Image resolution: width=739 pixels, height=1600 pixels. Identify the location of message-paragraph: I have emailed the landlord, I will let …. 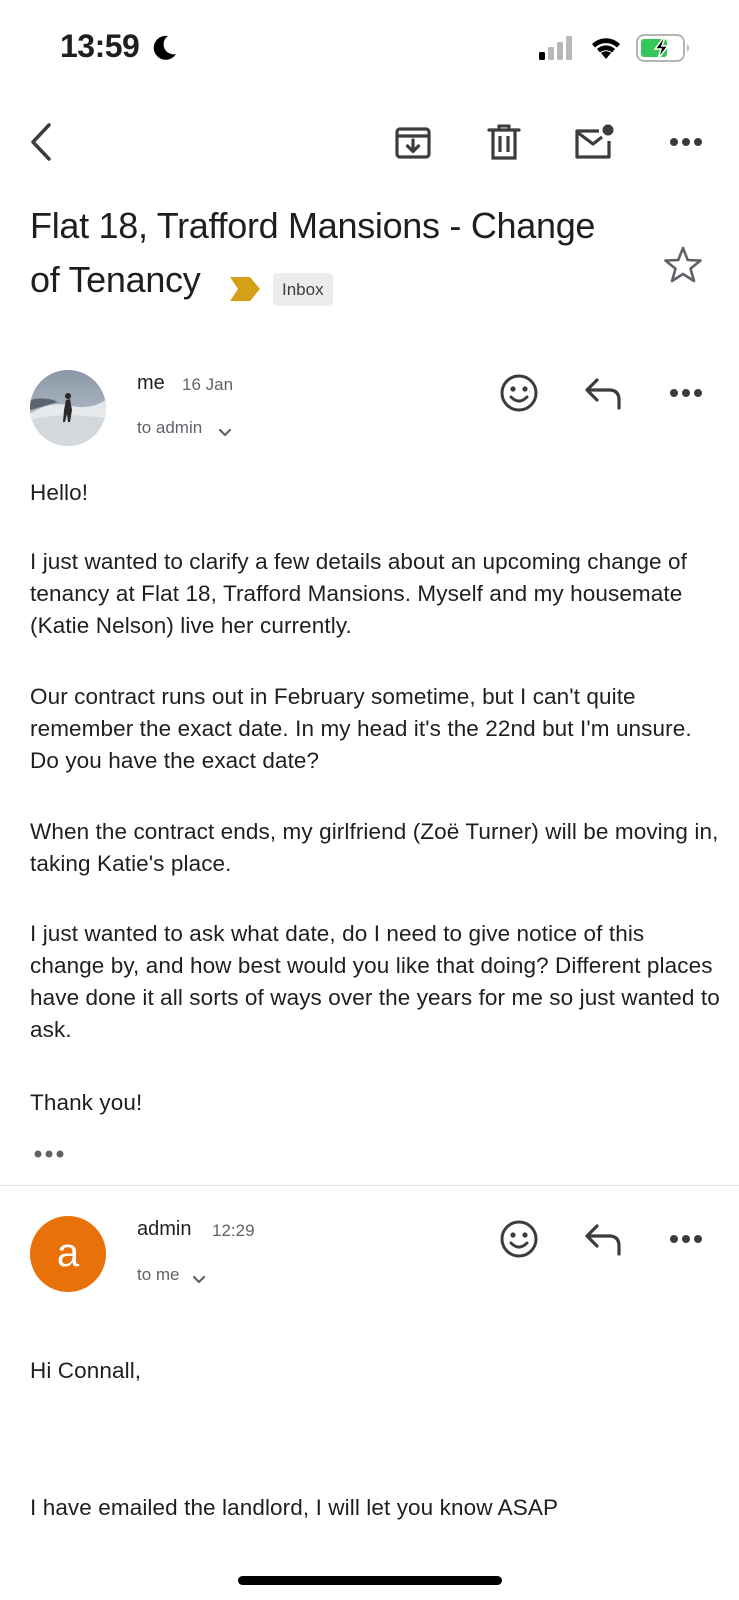
(294, 1507).